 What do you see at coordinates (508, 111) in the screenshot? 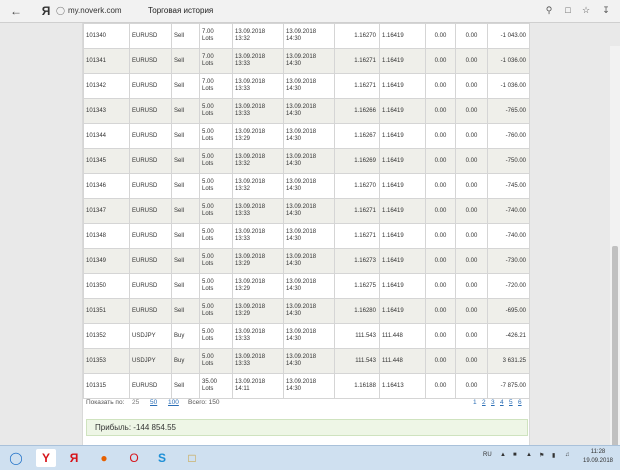
I see `trade-profit: -765.00` at bounding box center [508, 111].